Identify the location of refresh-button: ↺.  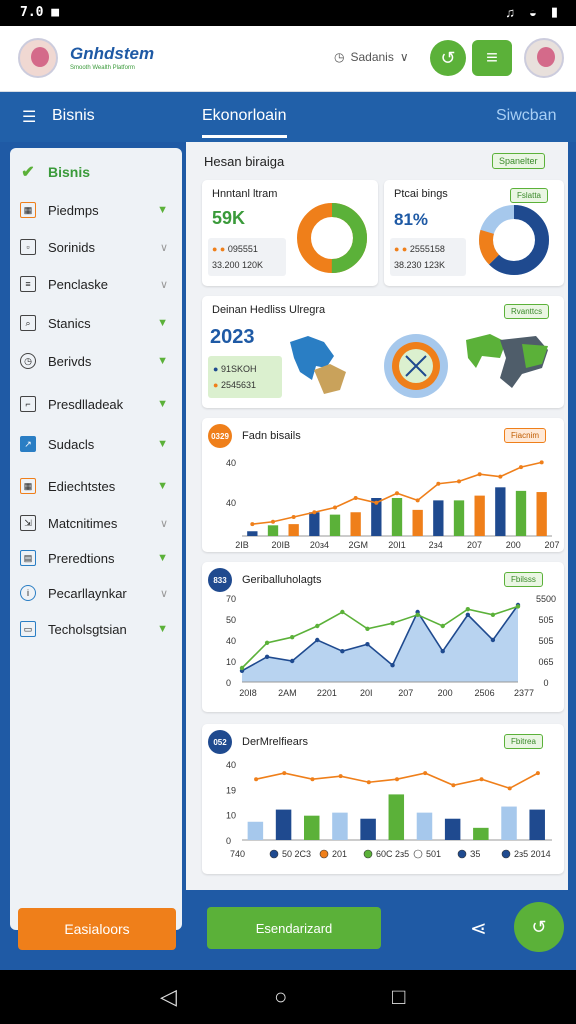
(448, 58).